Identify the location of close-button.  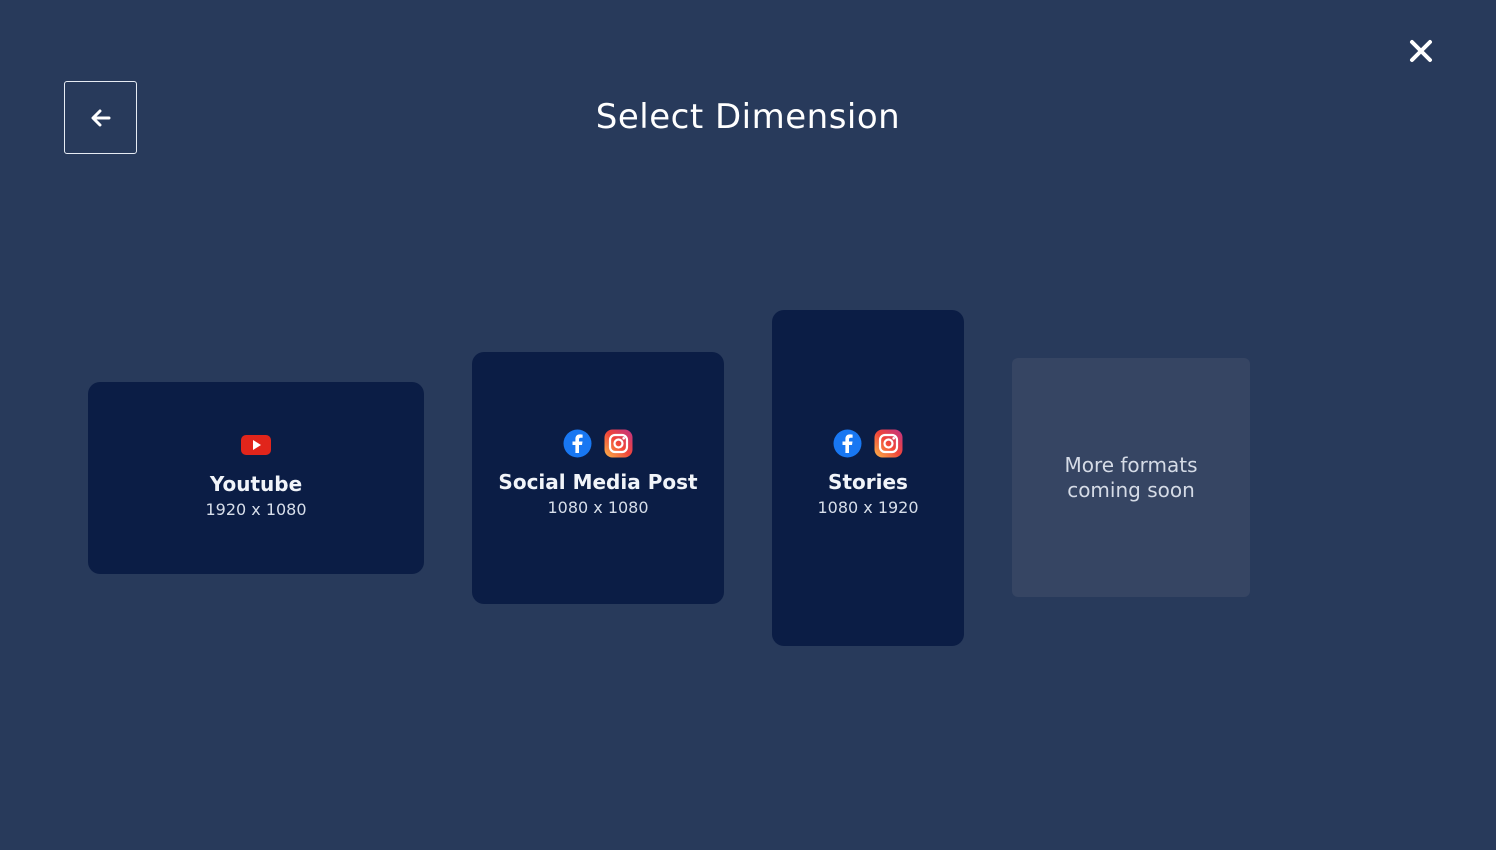
(1421, 51).